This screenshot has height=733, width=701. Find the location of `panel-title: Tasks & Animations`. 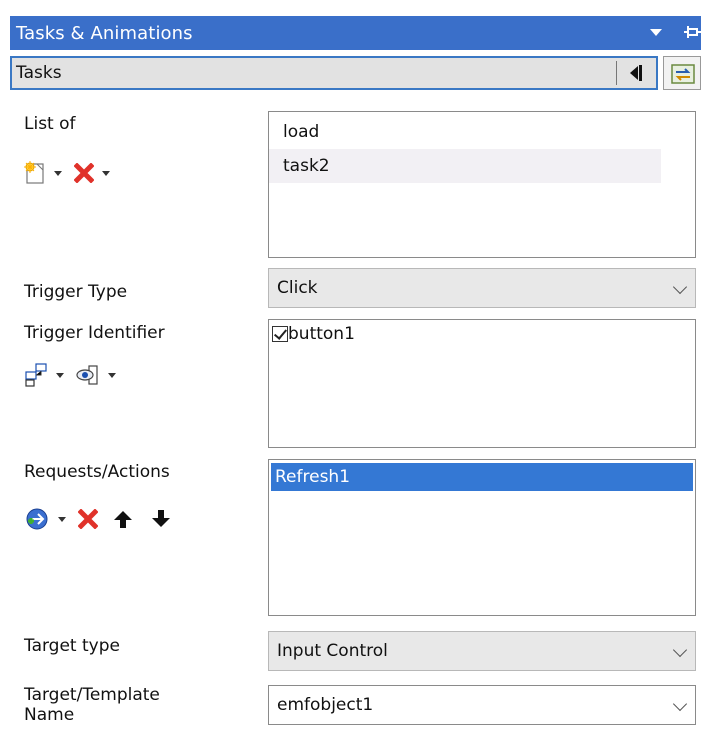

panel-title: Tasks & Animations is located at coordinates (104, 33).